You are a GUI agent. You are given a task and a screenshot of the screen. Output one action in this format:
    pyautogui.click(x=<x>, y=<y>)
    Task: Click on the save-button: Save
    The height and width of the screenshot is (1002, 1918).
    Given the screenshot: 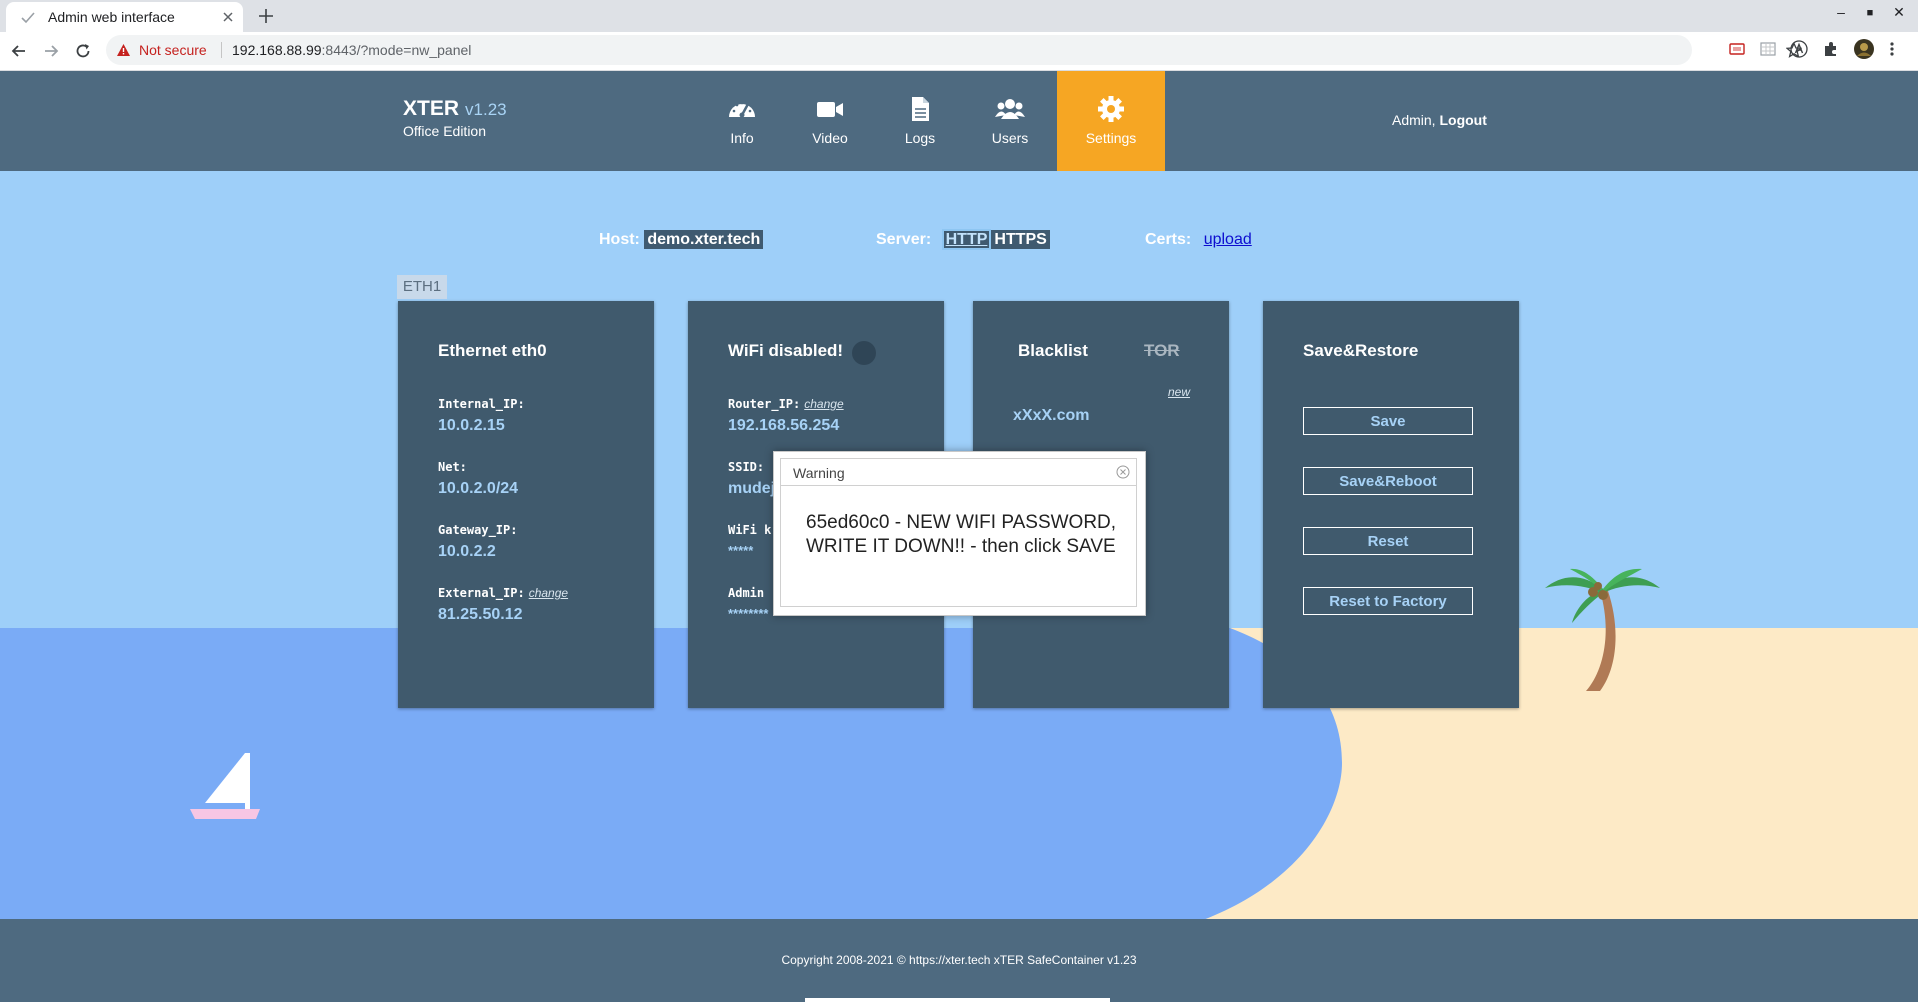 What is the action you would take?
    pyautogui.click(x=1388, y=421)
    